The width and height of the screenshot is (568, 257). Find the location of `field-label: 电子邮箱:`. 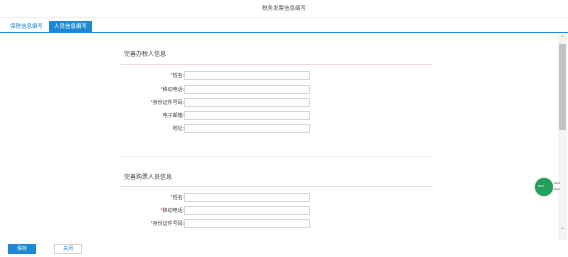

field-label: 电子邮箱: is located at coordinates (173, 116).